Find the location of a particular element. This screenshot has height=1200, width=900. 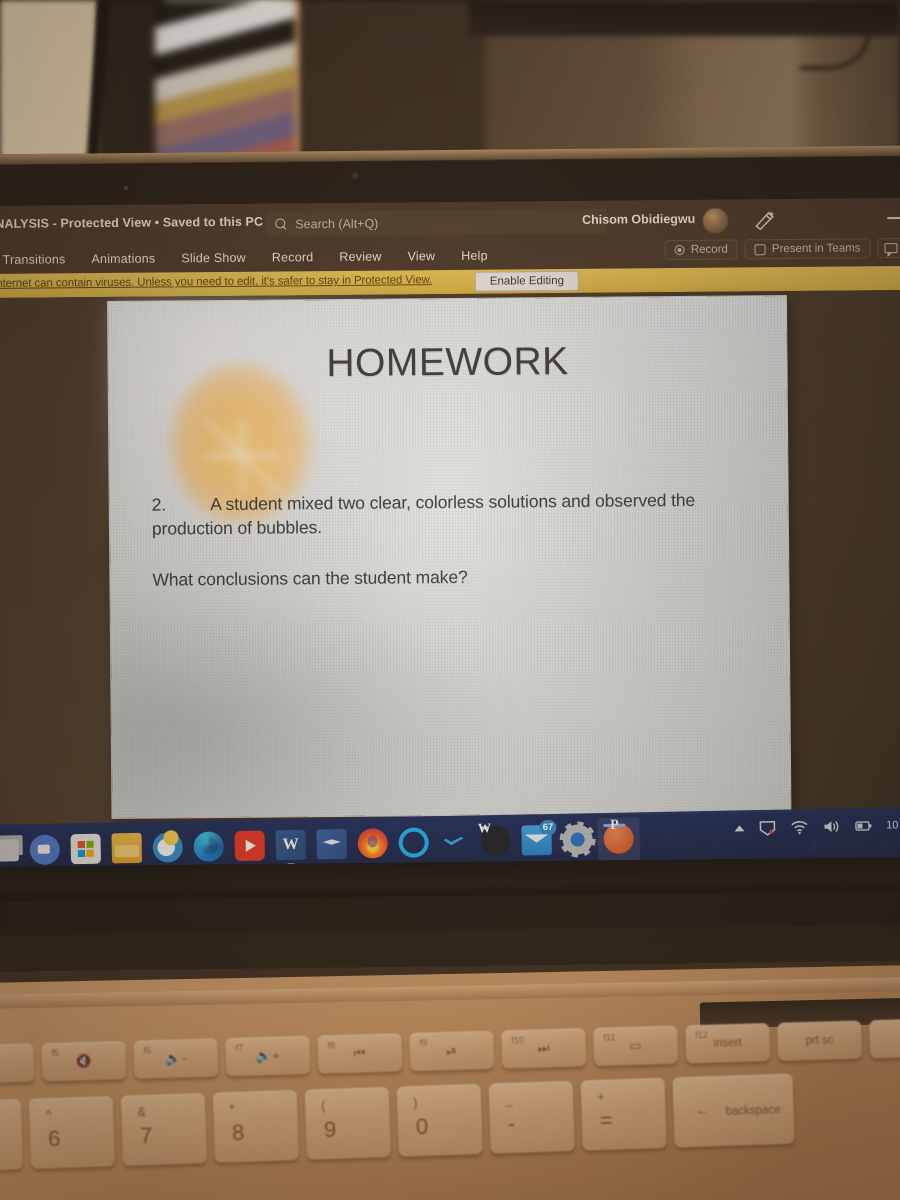

mail-badge: 67 is located at coordinates (548, 827).